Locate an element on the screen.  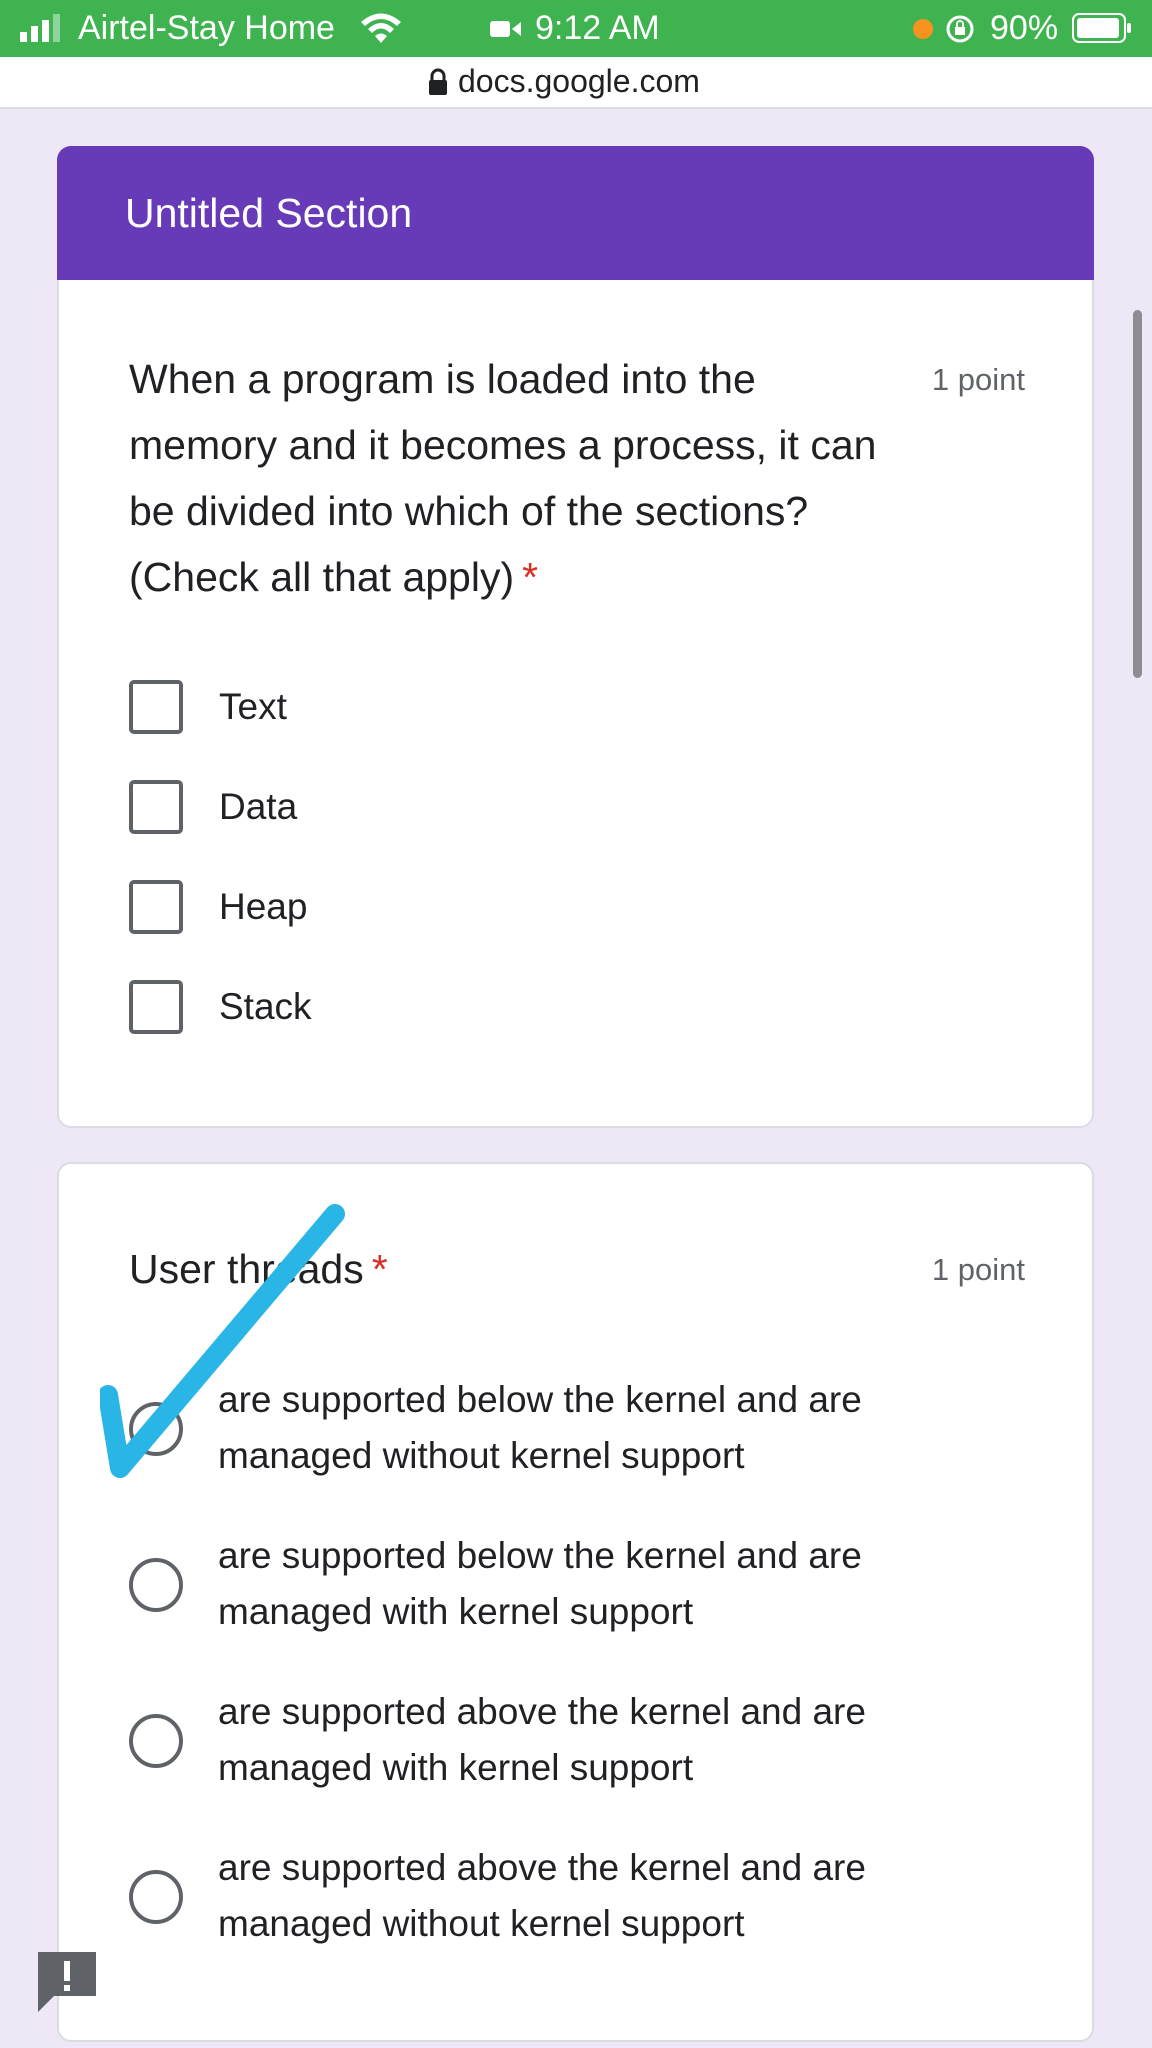
checkbox-option-text: Text is located at coordinates (208, 707).